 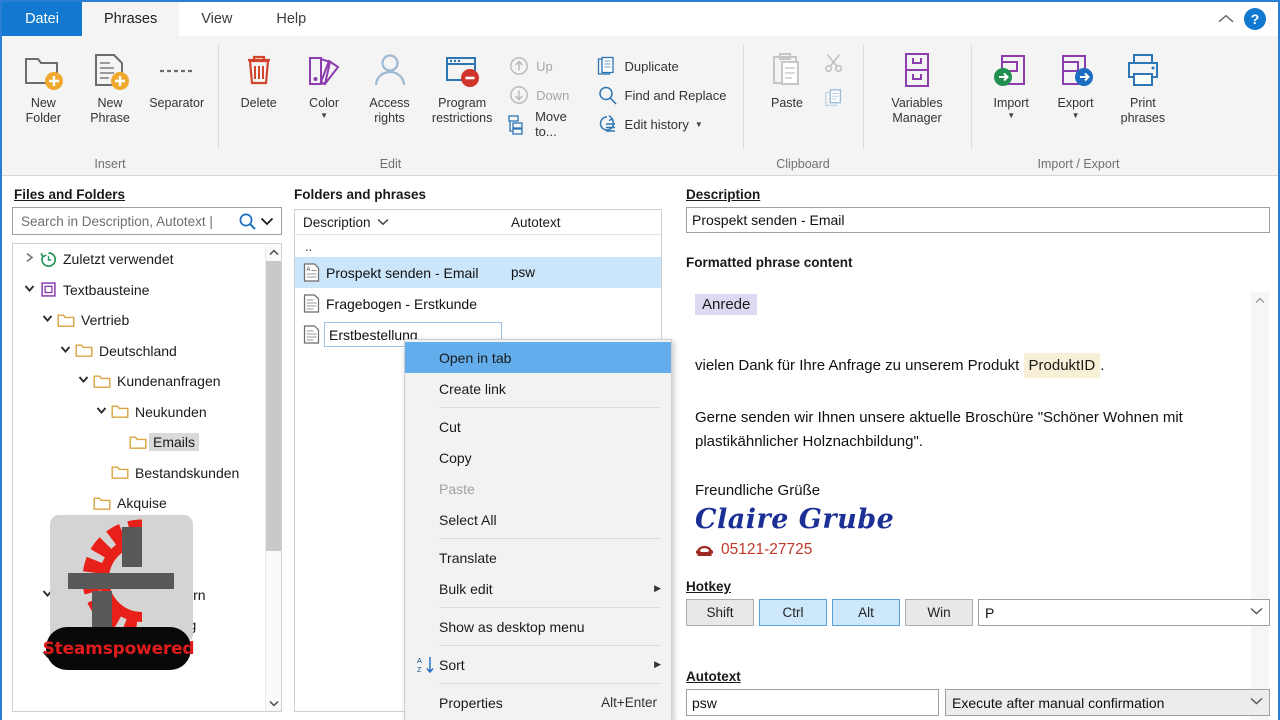 What do you see at coordinates (273, 406) in the screenshot?
I see `tree-scrollbar-thumb` at bounding box center [273, 406].